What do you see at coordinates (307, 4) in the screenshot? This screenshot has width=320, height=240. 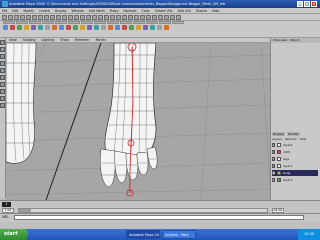 I see `maximize-button: □` at bounding box center [307, 4].